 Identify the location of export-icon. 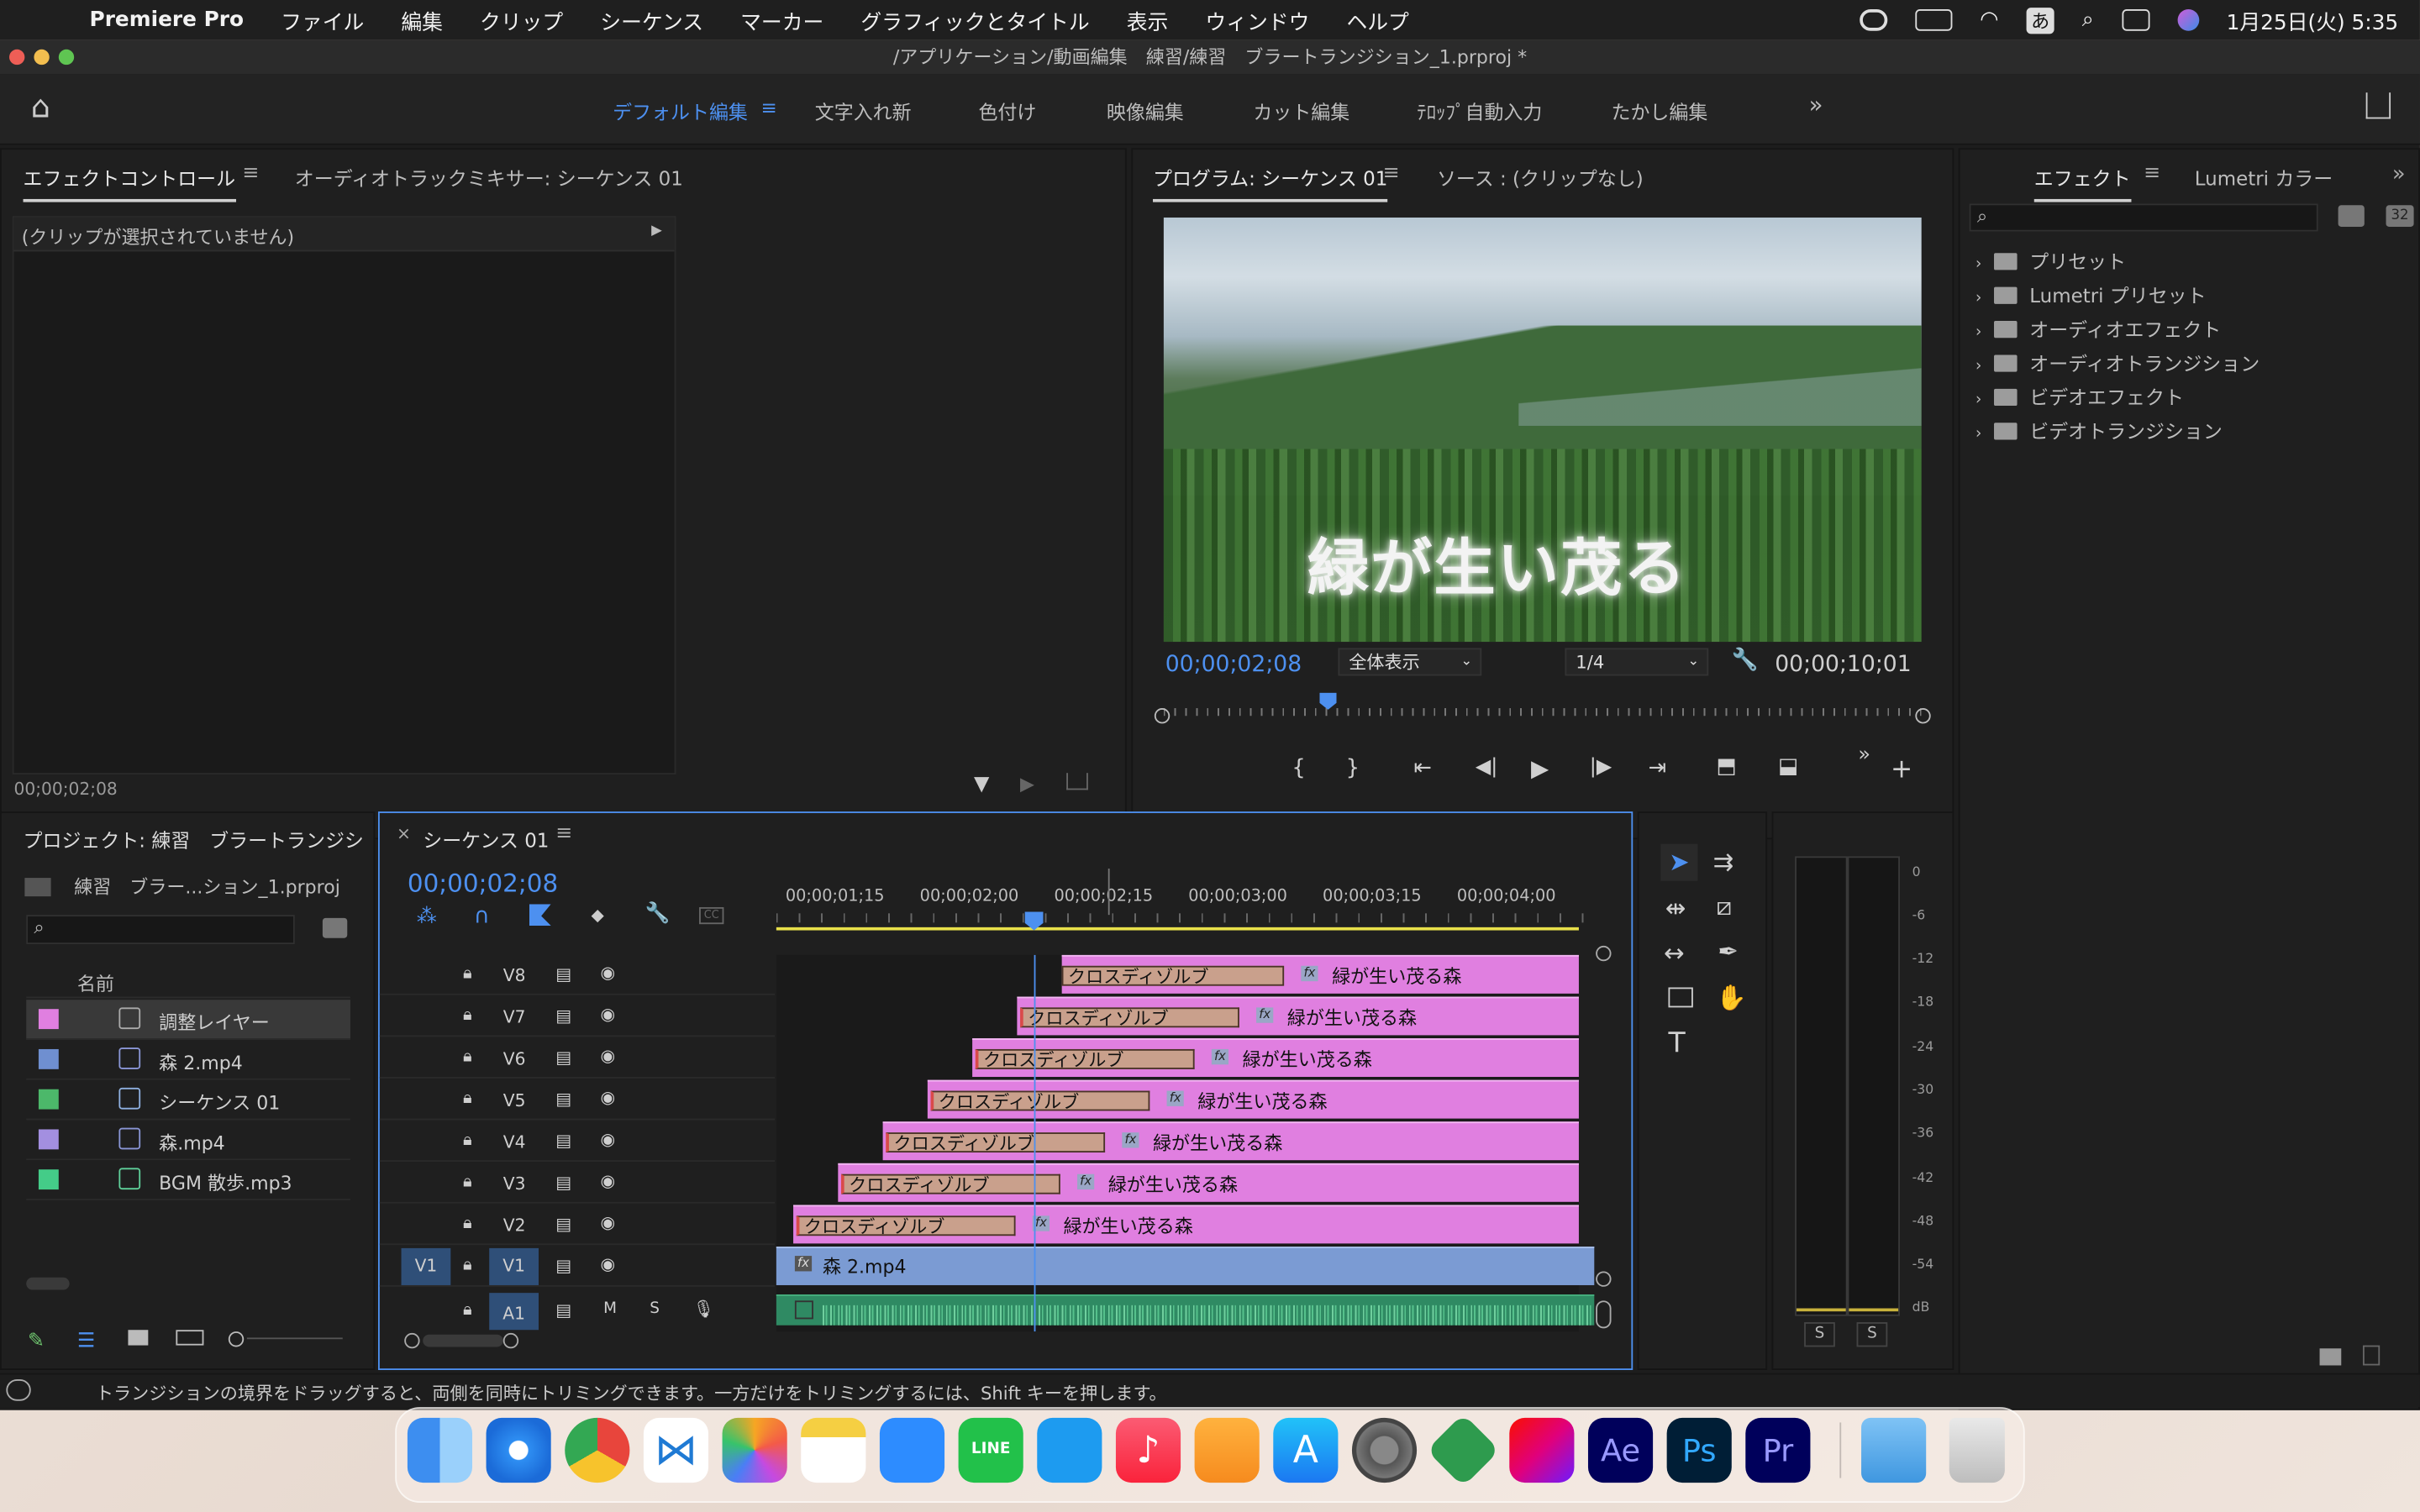
(1077, 781).